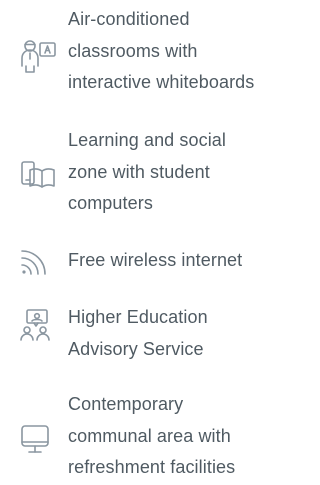 Image resolution: width=320 pixels, height=485 pixels. I want to click on feature-line: Higher Education, so click(138, 317).